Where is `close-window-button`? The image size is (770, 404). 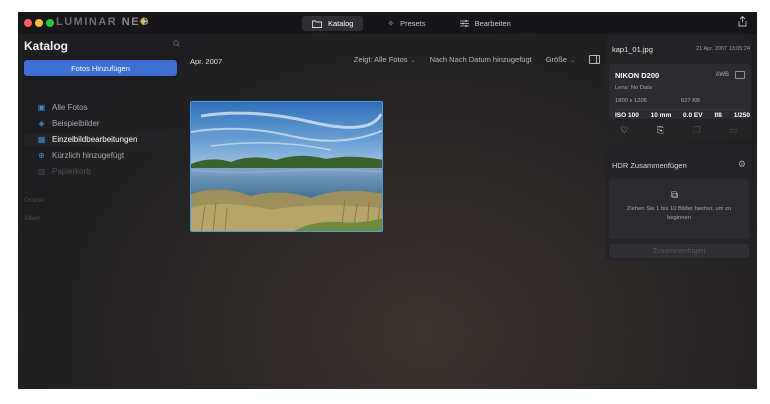 close-window-button is located at coordinates (28, 23).